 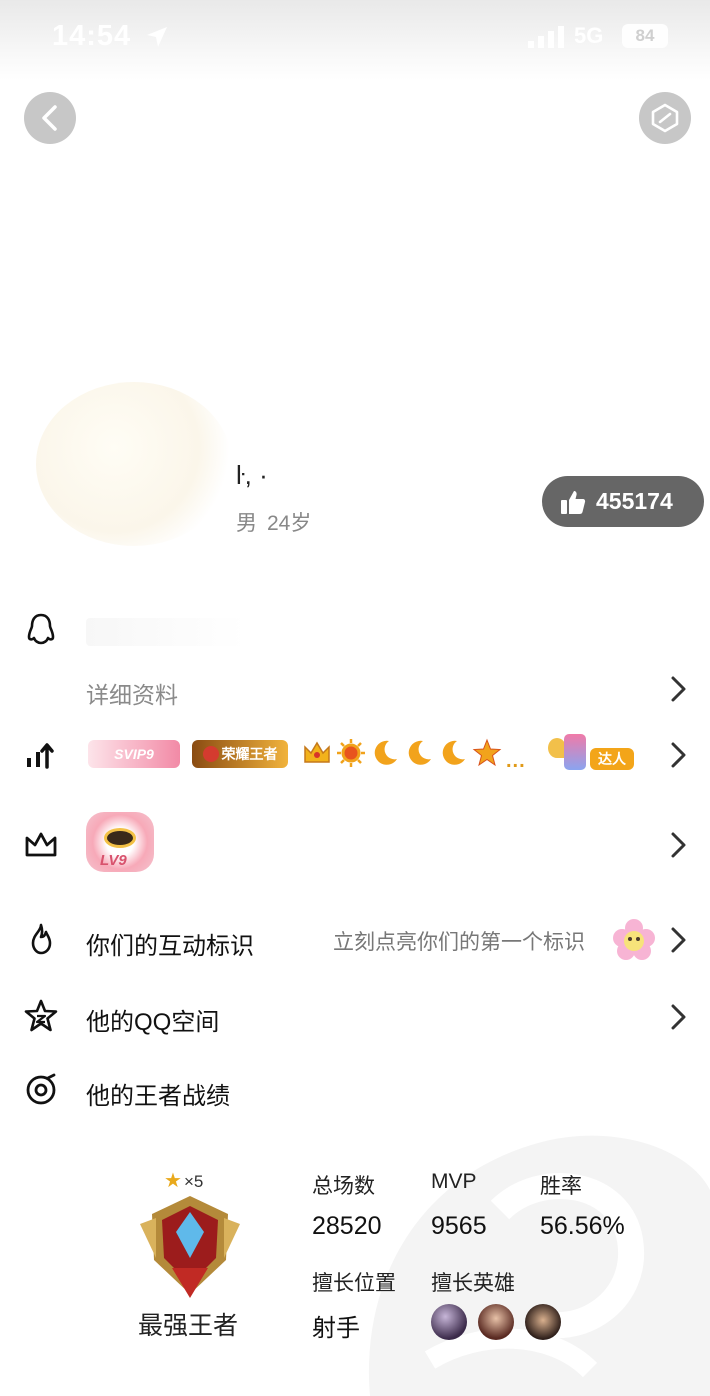 What do you see at coordinates (152, 1019) in the screenshot?
I see `qzone-link: 他的QQ空间` at bounding box center [152, 1019].